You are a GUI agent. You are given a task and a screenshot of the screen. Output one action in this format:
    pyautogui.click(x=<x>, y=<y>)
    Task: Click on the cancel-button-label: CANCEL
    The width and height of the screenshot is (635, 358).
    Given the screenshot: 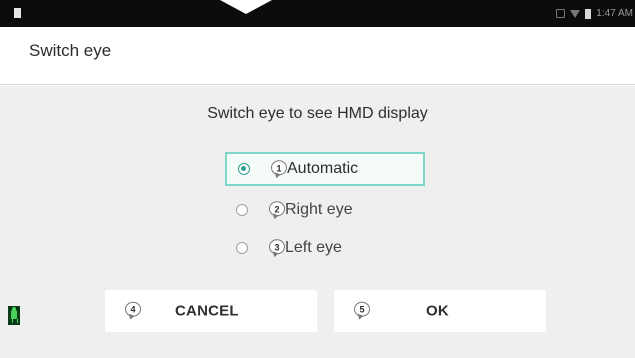 What is the action you would take?
    pyautogui.click(x=207, y=311)
    